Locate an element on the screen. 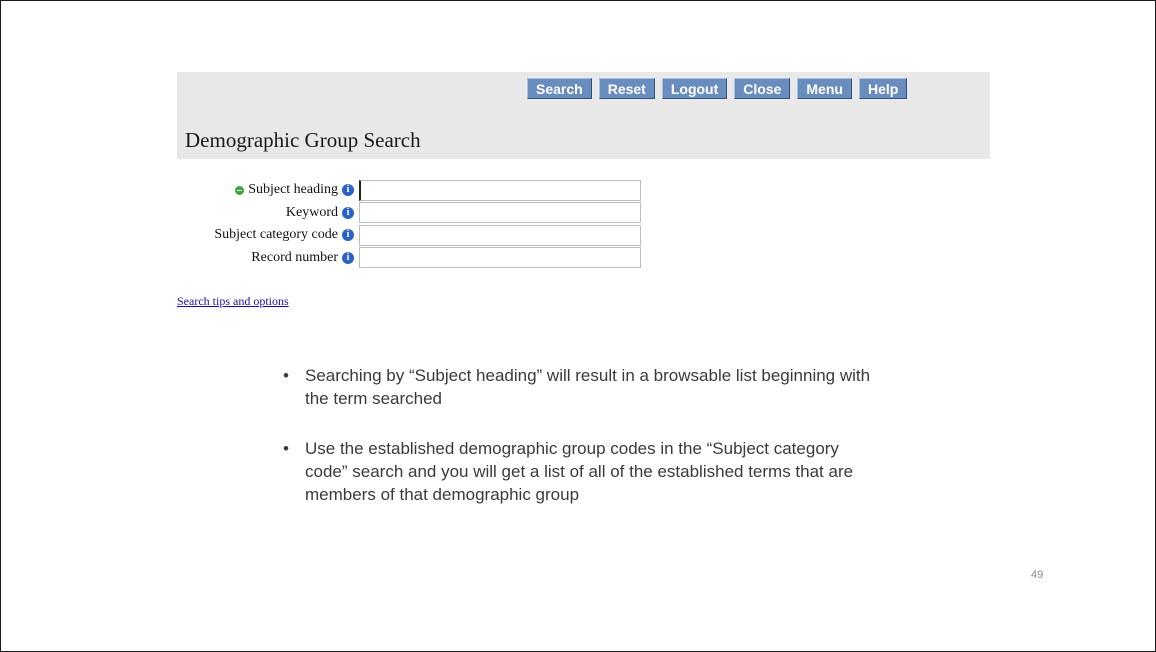  page-number: 49 is located at coordinates (1037, 575).